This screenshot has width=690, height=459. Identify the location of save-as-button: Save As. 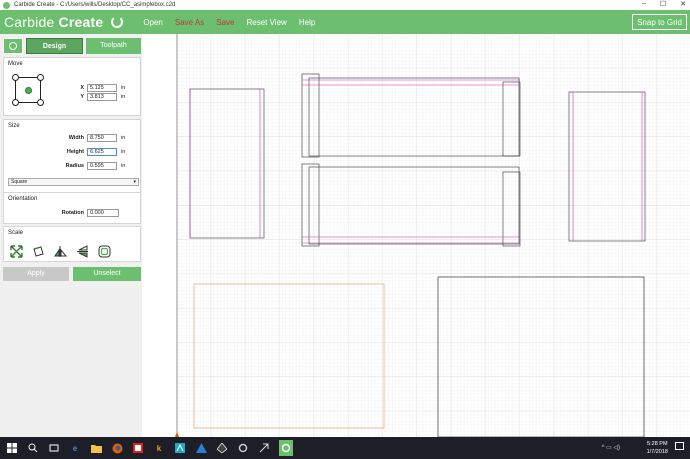
(189, 22).